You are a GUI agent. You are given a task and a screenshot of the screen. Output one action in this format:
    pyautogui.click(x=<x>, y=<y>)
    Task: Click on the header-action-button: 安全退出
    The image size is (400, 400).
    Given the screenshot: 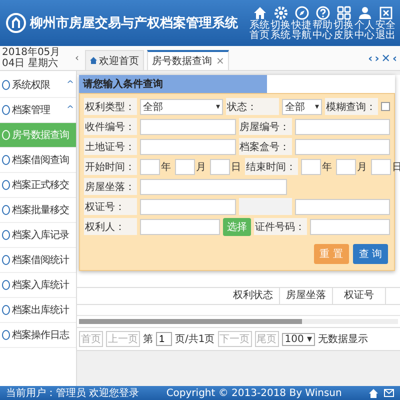 What is the action you would take?
    pyautogui.click(x=385, y=23)
    